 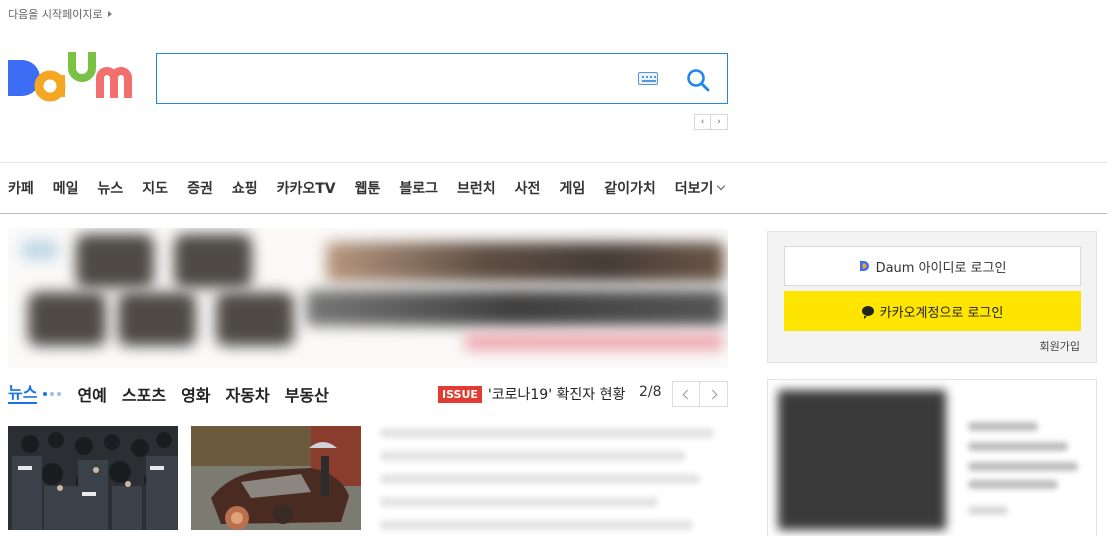 What do you see at coordinates (721, 186) in the screenshot?
I see `chevron-down-icon` at bounding box center [721, 186].